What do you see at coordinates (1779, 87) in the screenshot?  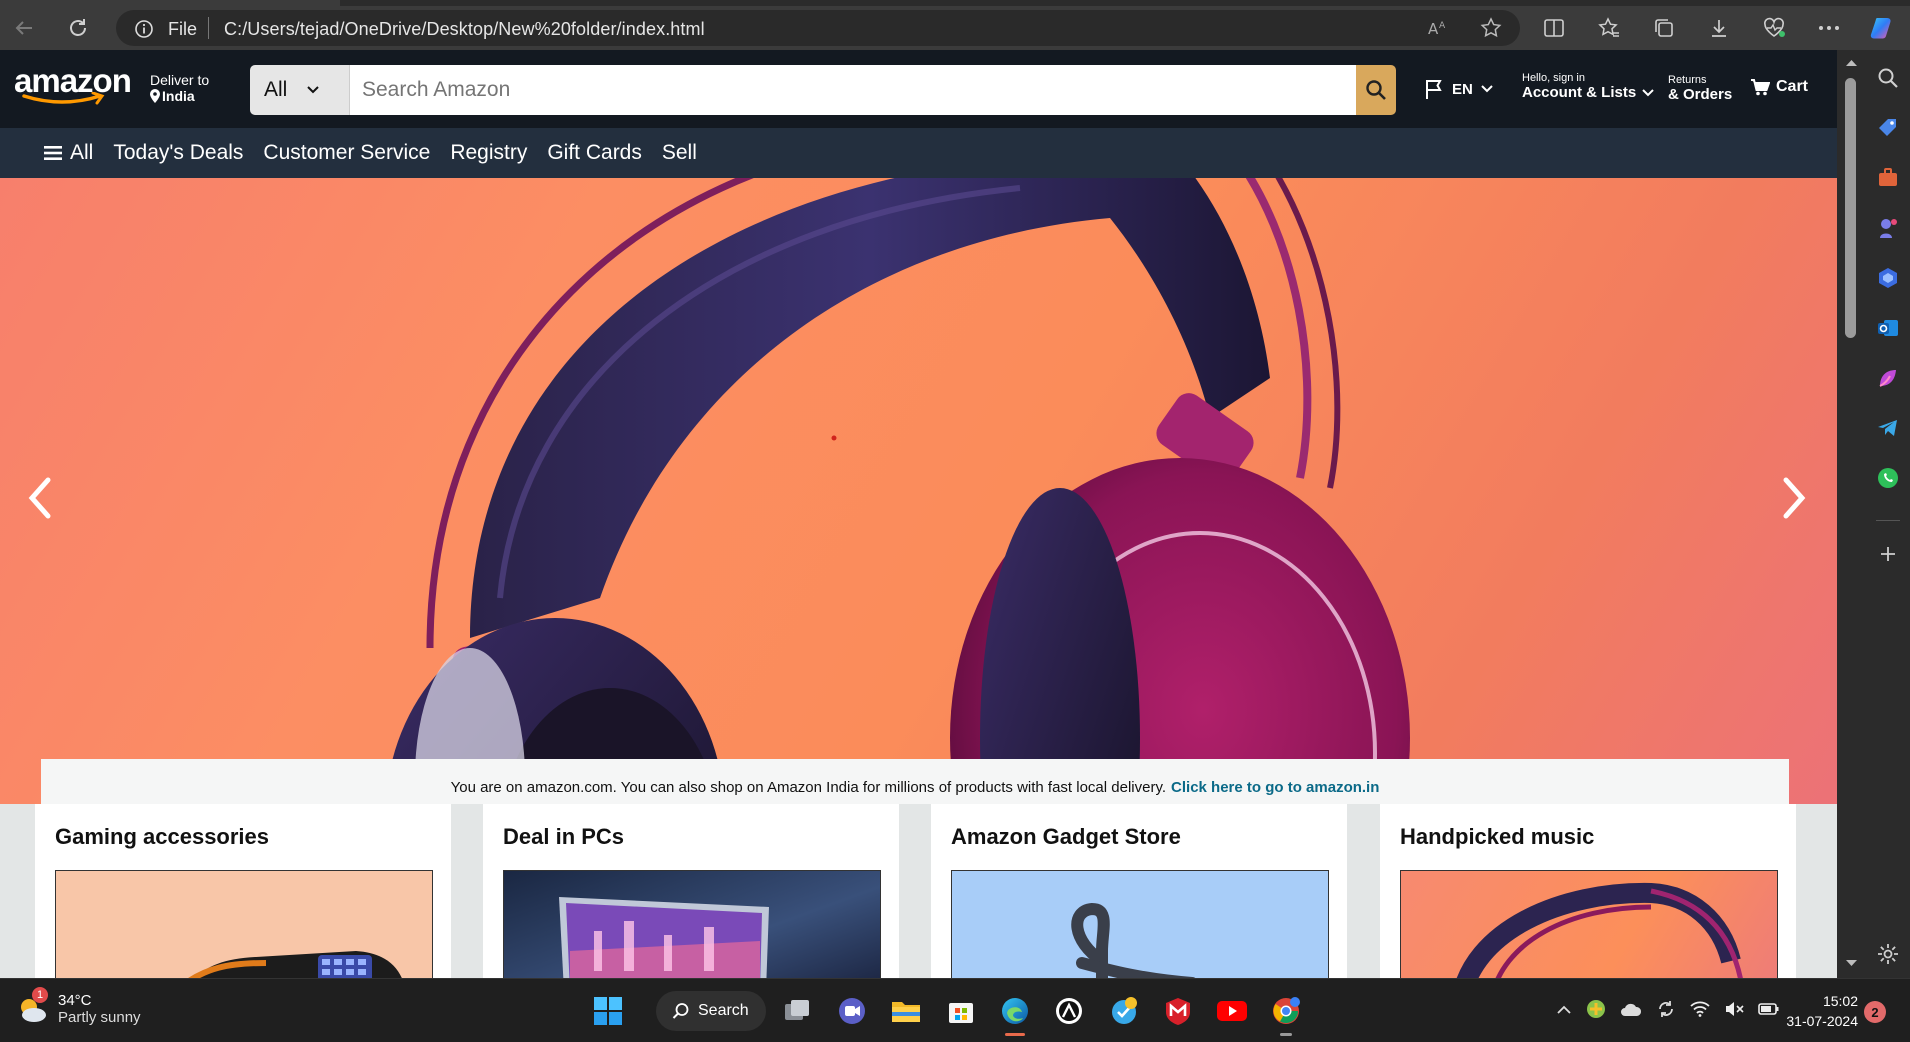 I see `cart-button: Cart` at bounding box center [1779, 87].